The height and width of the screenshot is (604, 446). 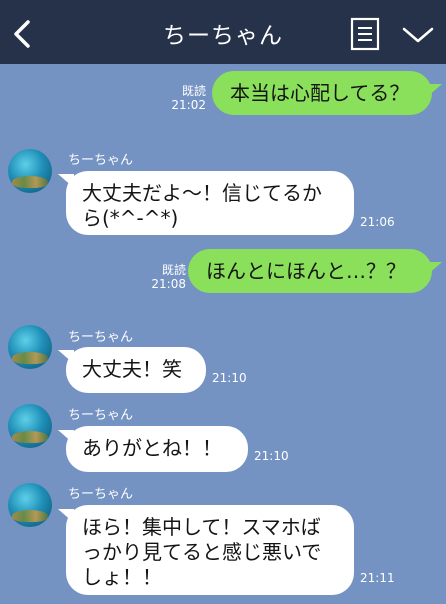 I want to click on chevron-down-icon, so click(x=418, y=35).